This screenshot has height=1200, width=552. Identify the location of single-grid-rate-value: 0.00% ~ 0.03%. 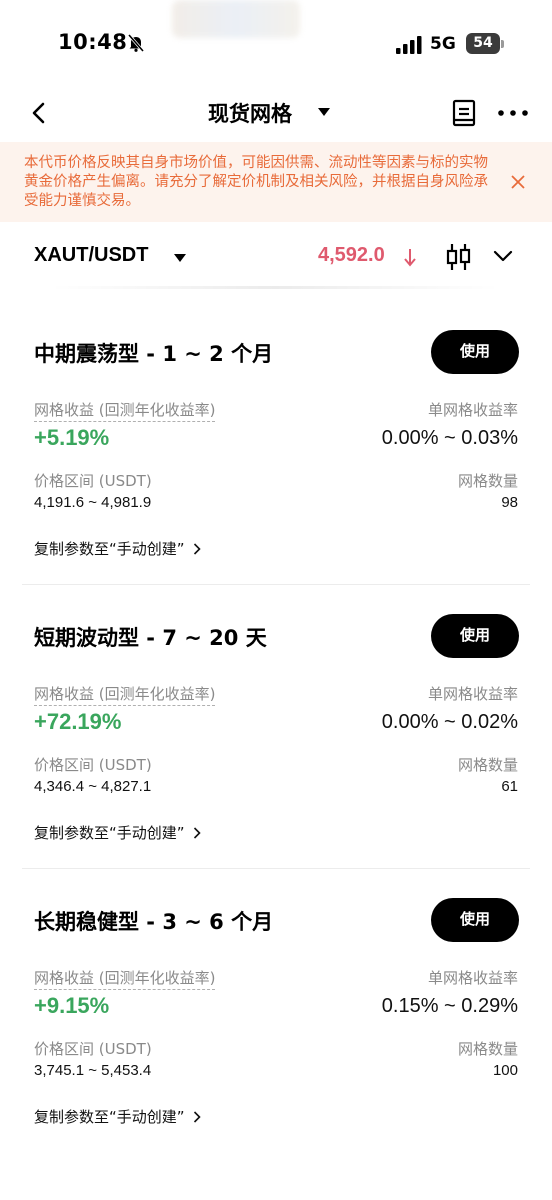
(449, 438).